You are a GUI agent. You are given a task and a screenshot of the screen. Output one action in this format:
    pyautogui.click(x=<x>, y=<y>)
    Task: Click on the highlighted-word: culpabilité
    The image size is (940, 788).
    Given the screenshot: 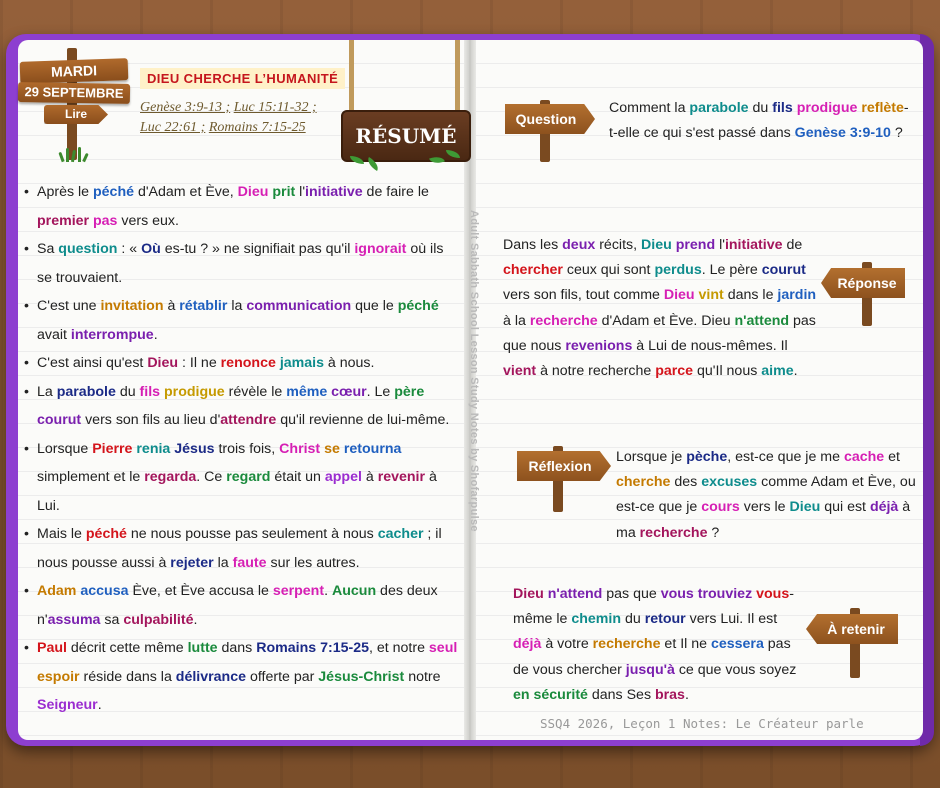 What is the action you would take?
    pyautogui.click(x=158, y=619)
    